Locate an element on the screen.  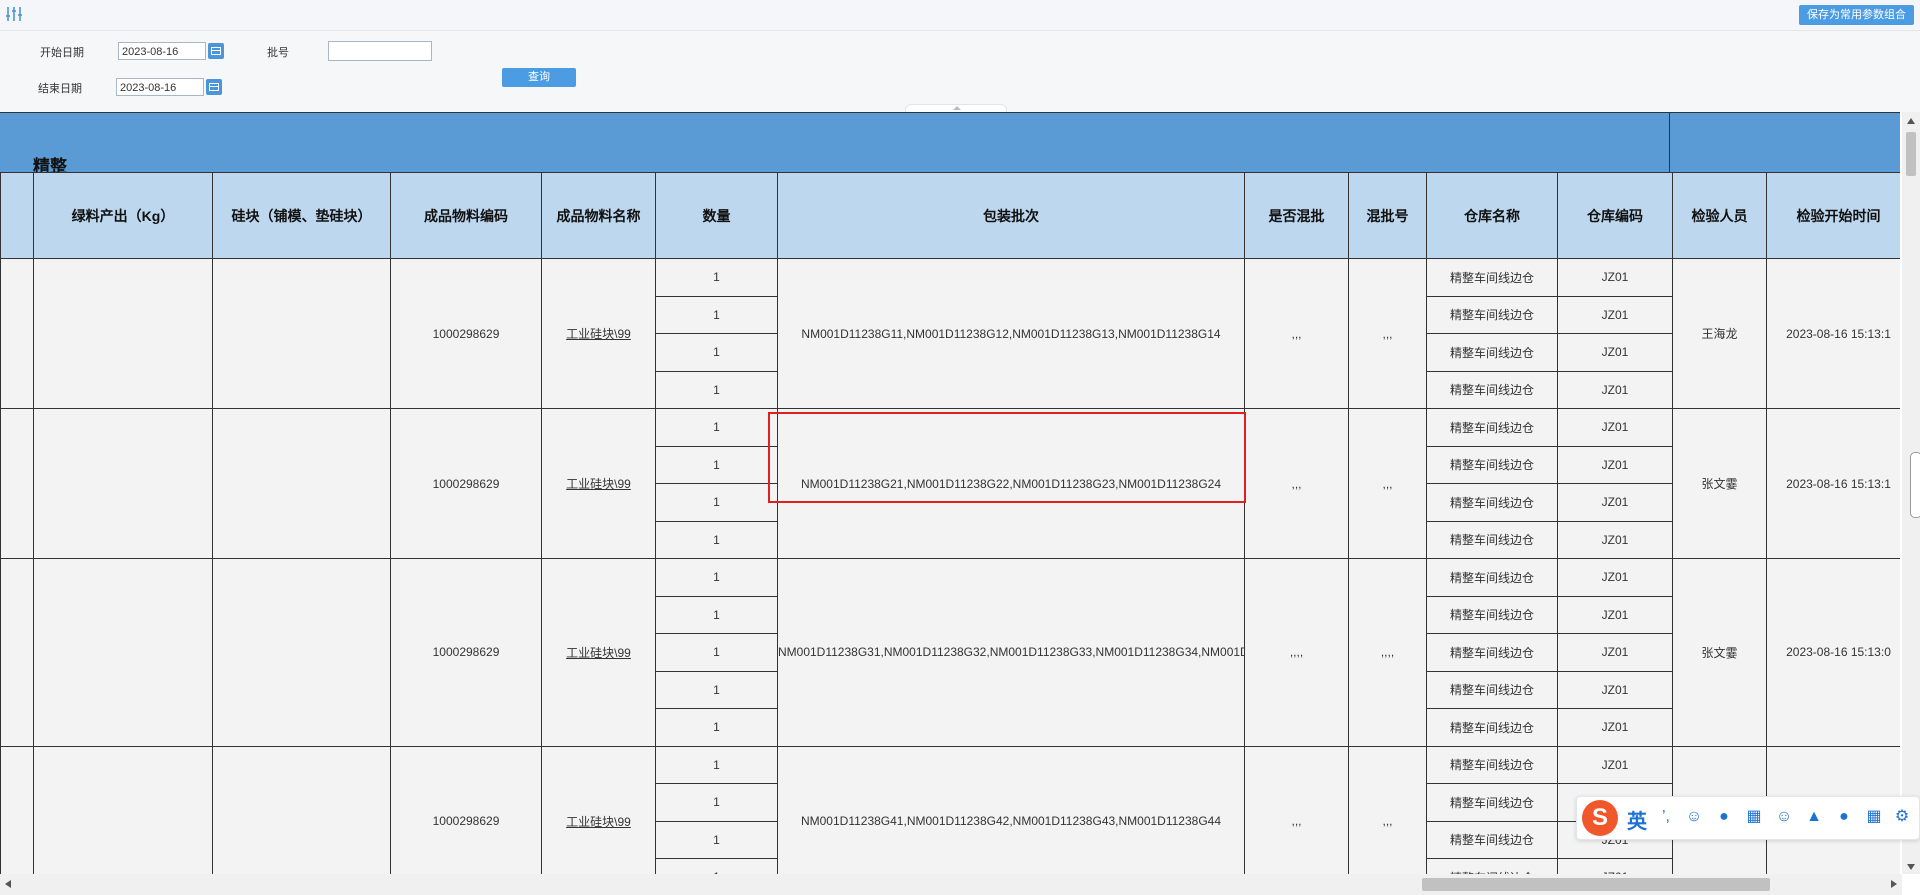
horizontal-scroll-thumb is located at coordinates (1596, 884).